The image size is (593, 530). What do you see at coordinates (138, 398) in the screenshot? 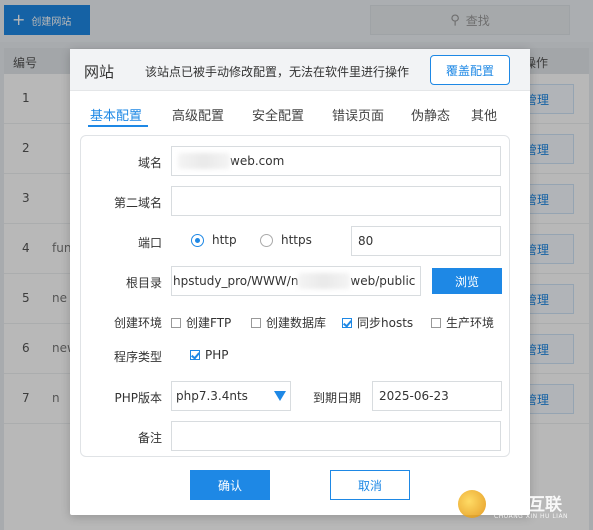
I see `php-version-label: PHP版本` at bounding box center [138, 398].